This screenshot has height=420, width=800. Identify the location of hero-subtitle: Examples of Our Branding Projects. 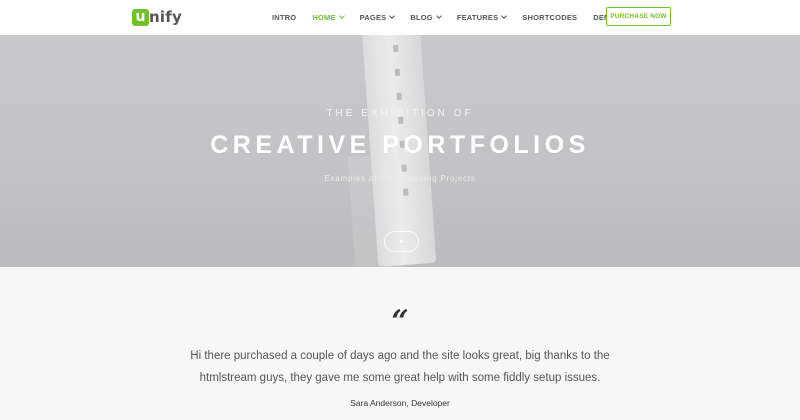
(400, 178).